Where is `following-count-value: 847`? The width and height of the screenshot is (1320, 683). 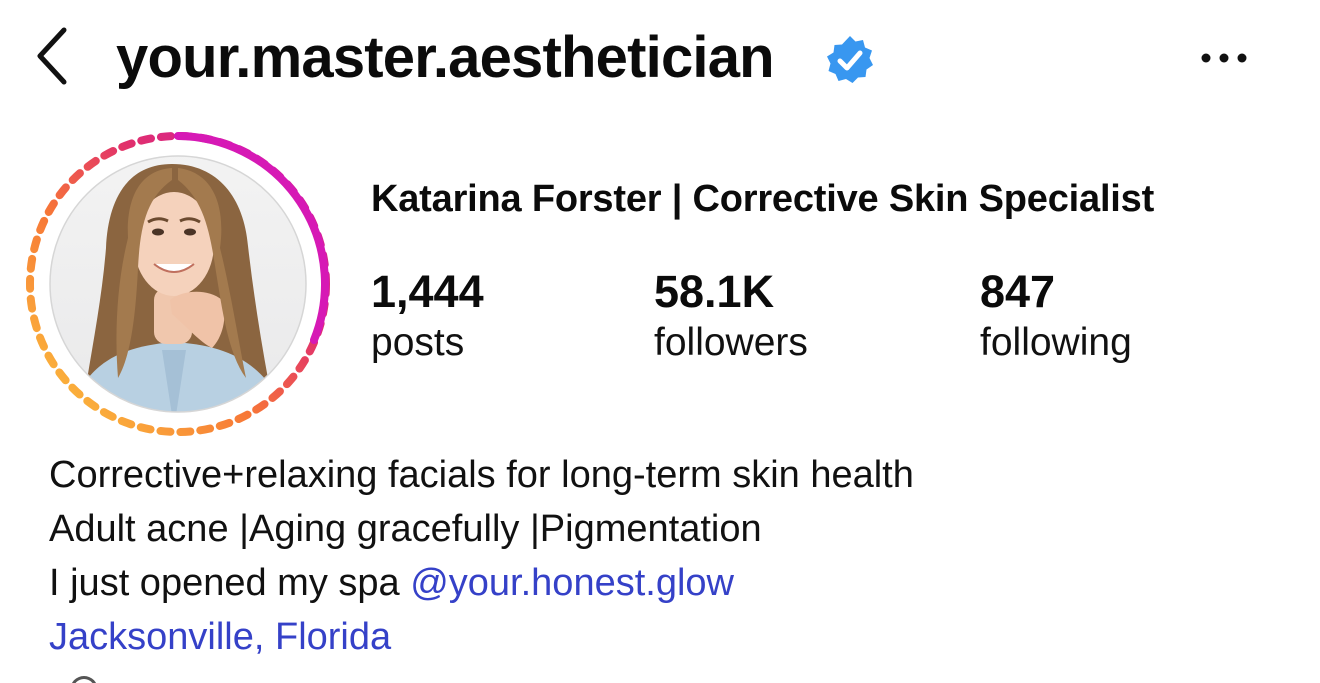 following-count-value: 847 is located at coordinates (1018, 291).